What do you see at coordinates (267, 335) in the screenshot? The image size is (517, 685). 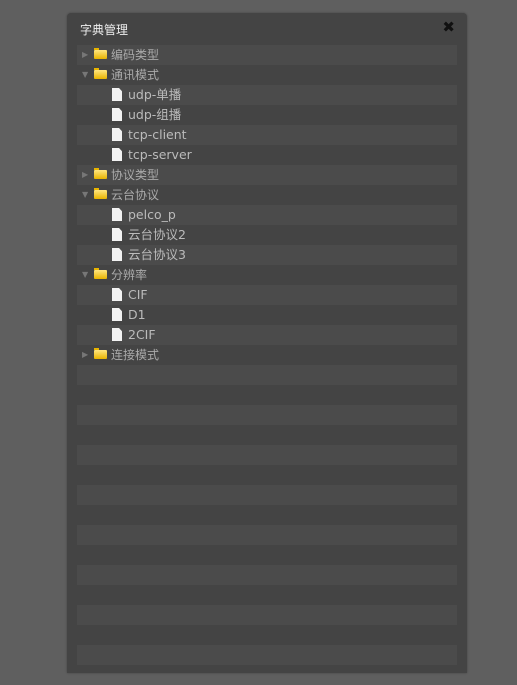 I see `tree-leaf: 2CIF` at bounding box center [267, 335].